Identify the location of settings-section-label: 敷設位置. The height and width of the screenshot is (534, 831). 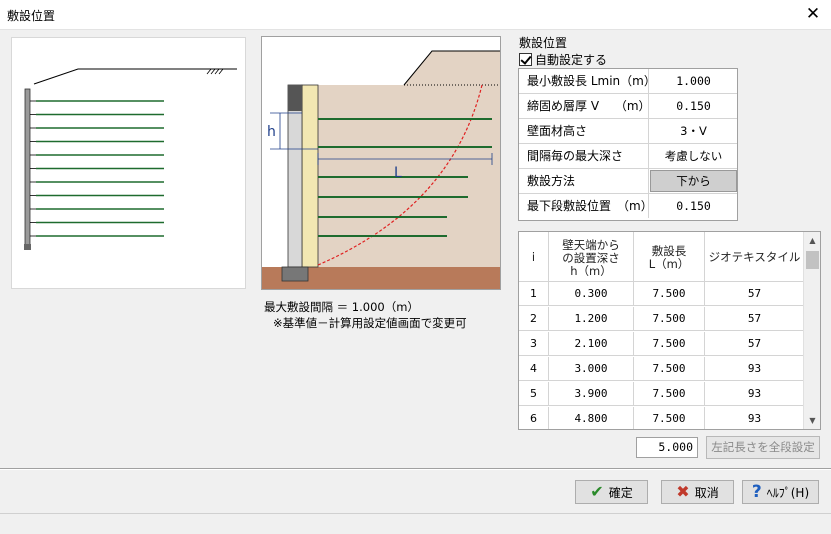
(543, 43).